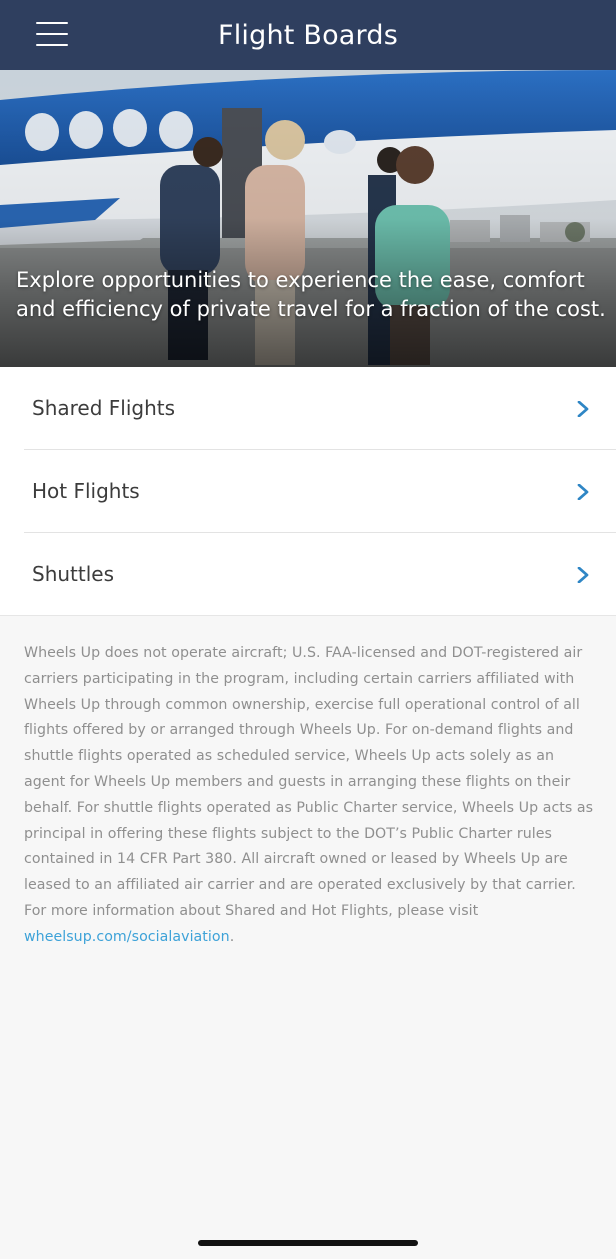 The width and height of the screenshot is (616, 1259). I want to click on page-title: Flight Boards, so click(308, 35).